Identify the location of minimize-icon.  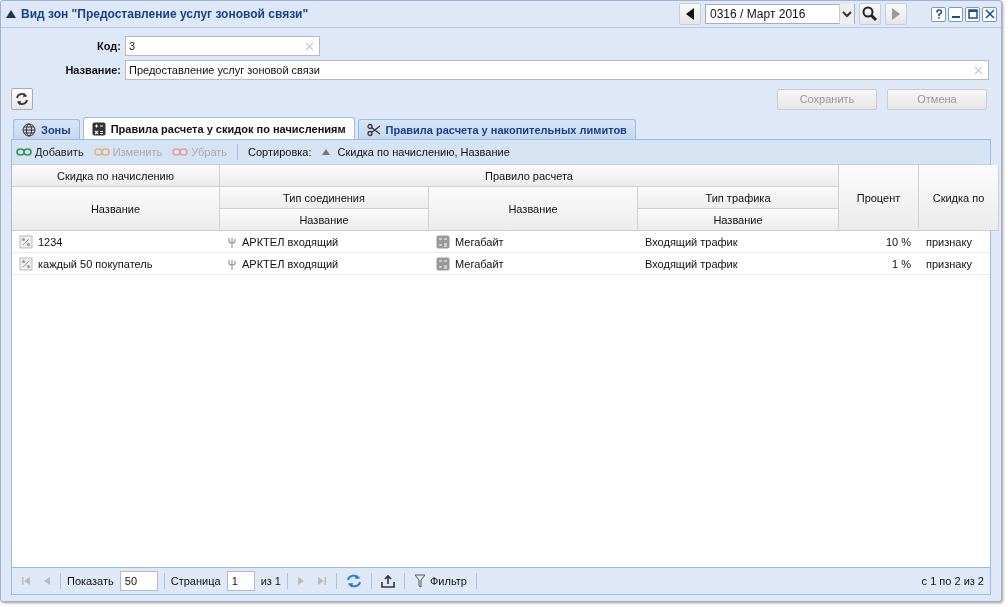
(955, 17).